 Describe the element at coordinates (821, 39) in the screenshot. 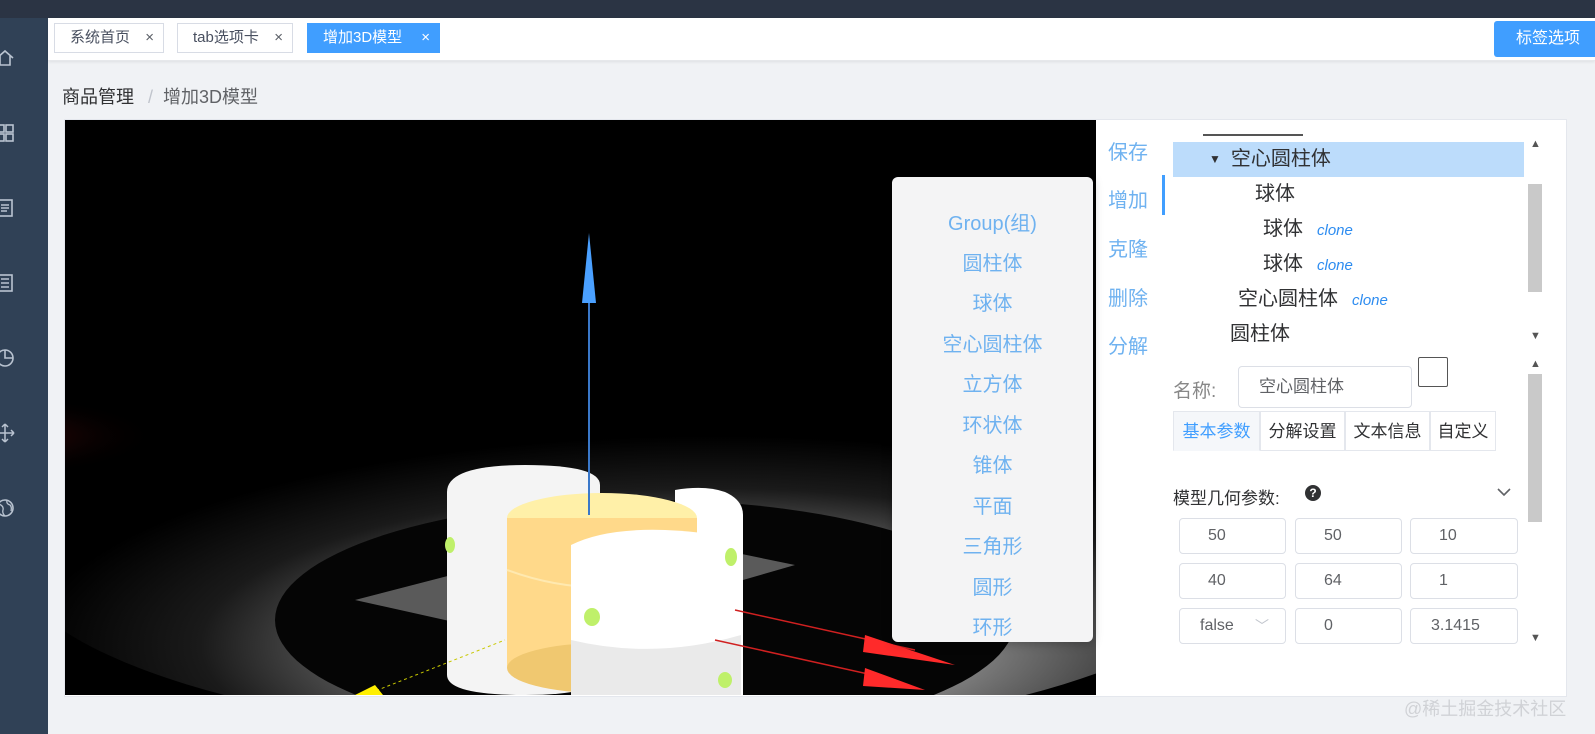

I see `tab-bar: 系统首页 × tab选项卡 × 增加3D模型 × 标签选项` at that location.